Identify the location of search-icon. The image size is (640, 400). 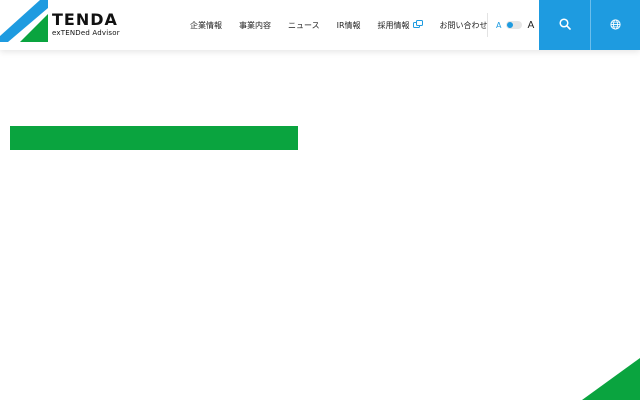
(564, 25).